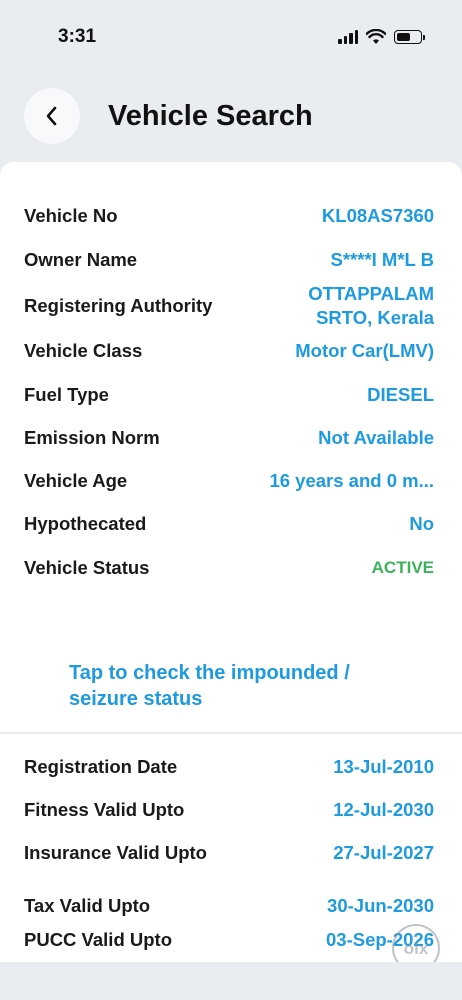 The image size is (462, 1000). Describe the element at coordinates (92, 437) in the screenshot. I see `detail-label: Emission Norm` at that location.